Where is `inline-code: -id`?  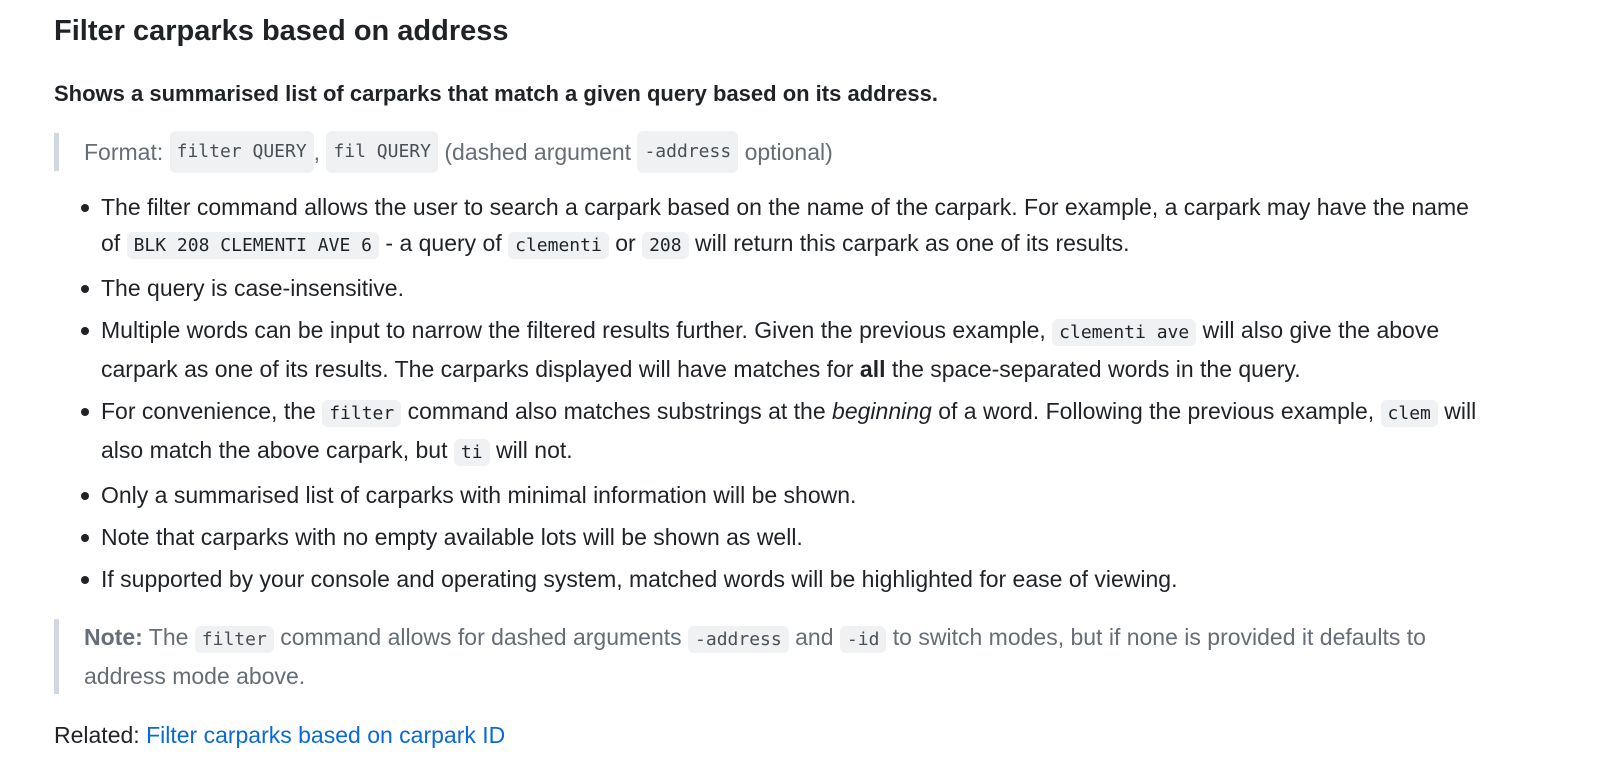 inline-code: -id is located at coordinates (863, 639).